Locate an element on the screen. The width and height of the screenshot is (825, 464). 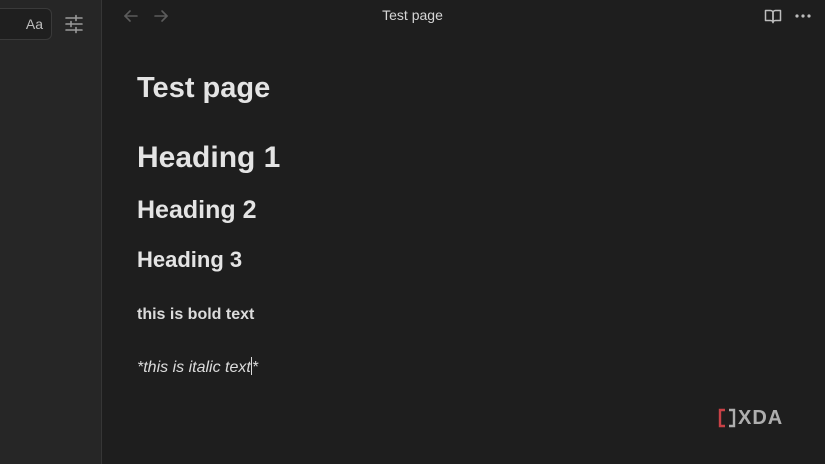
italic-text-after-caret: * is located at coordinates (255, 367).